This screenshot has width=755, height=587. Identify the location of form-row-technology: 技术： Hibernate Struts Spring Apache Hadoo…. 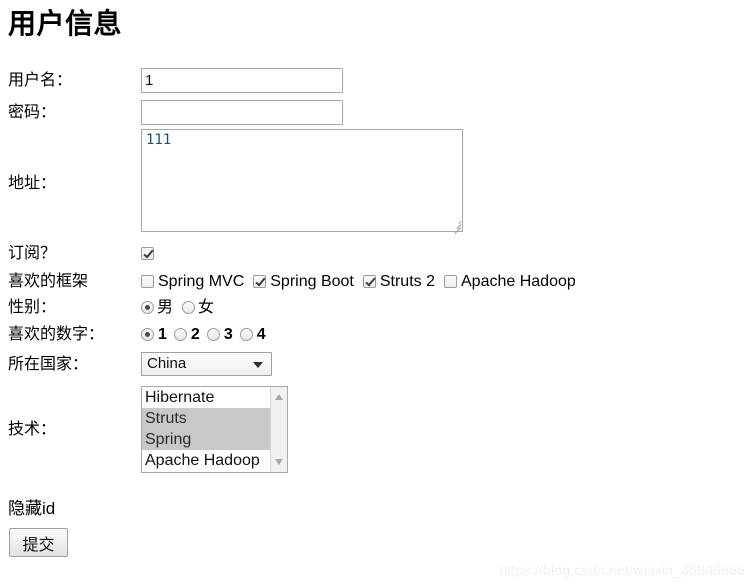
(296, 429).